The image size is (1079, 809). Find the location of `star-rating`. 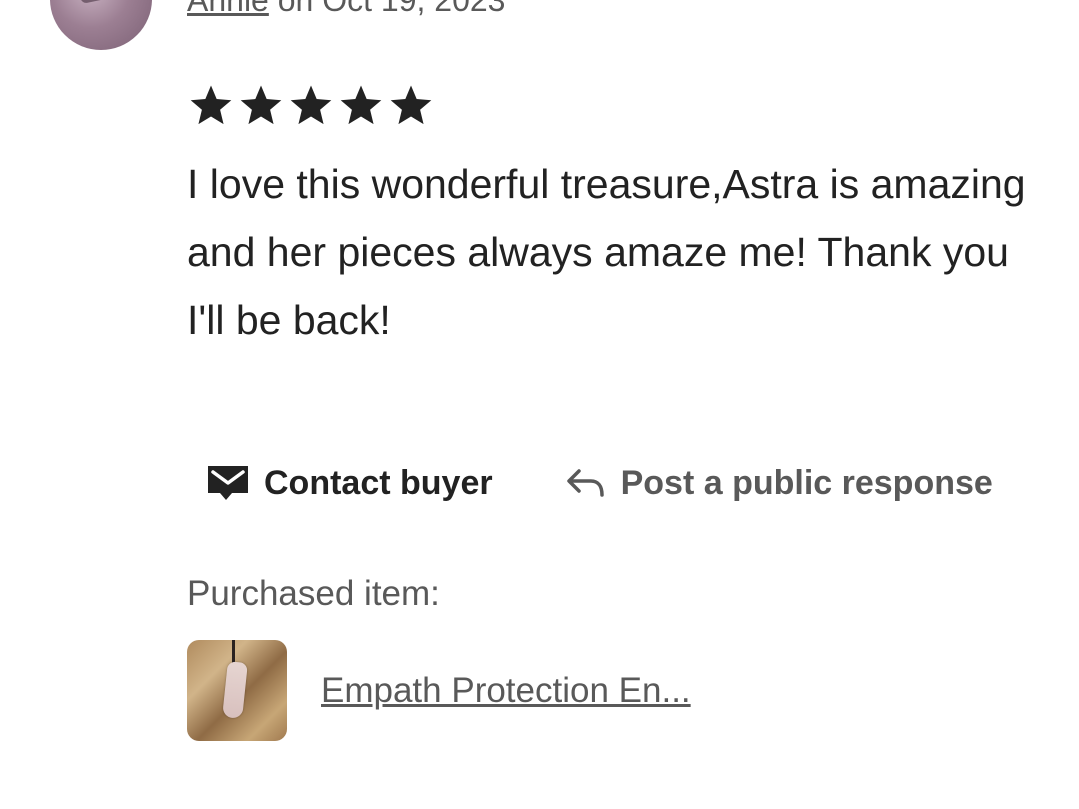

star-rating is located at coordinates (311, 105).